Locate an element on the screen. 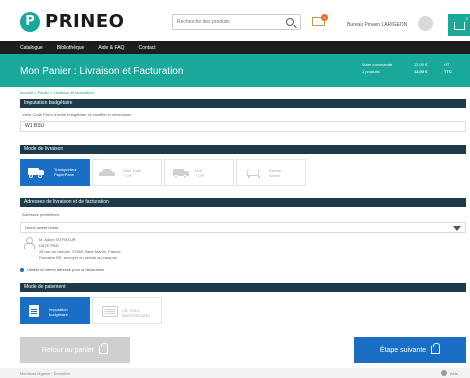 The height and width of the screenshot is (378, 470). cart-button: 0 is located at coordinates (459, 25).